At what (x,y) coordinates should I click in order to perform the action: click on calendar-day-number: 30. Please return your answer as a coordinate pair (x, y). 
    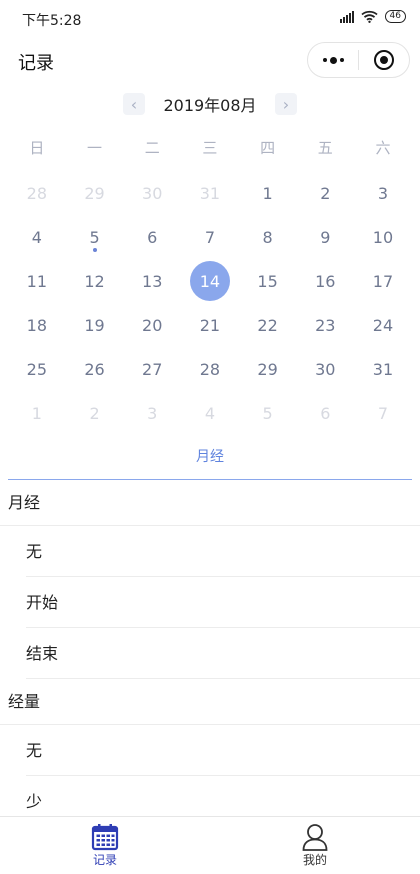
    Looking at the image, I should click on (325, 369).